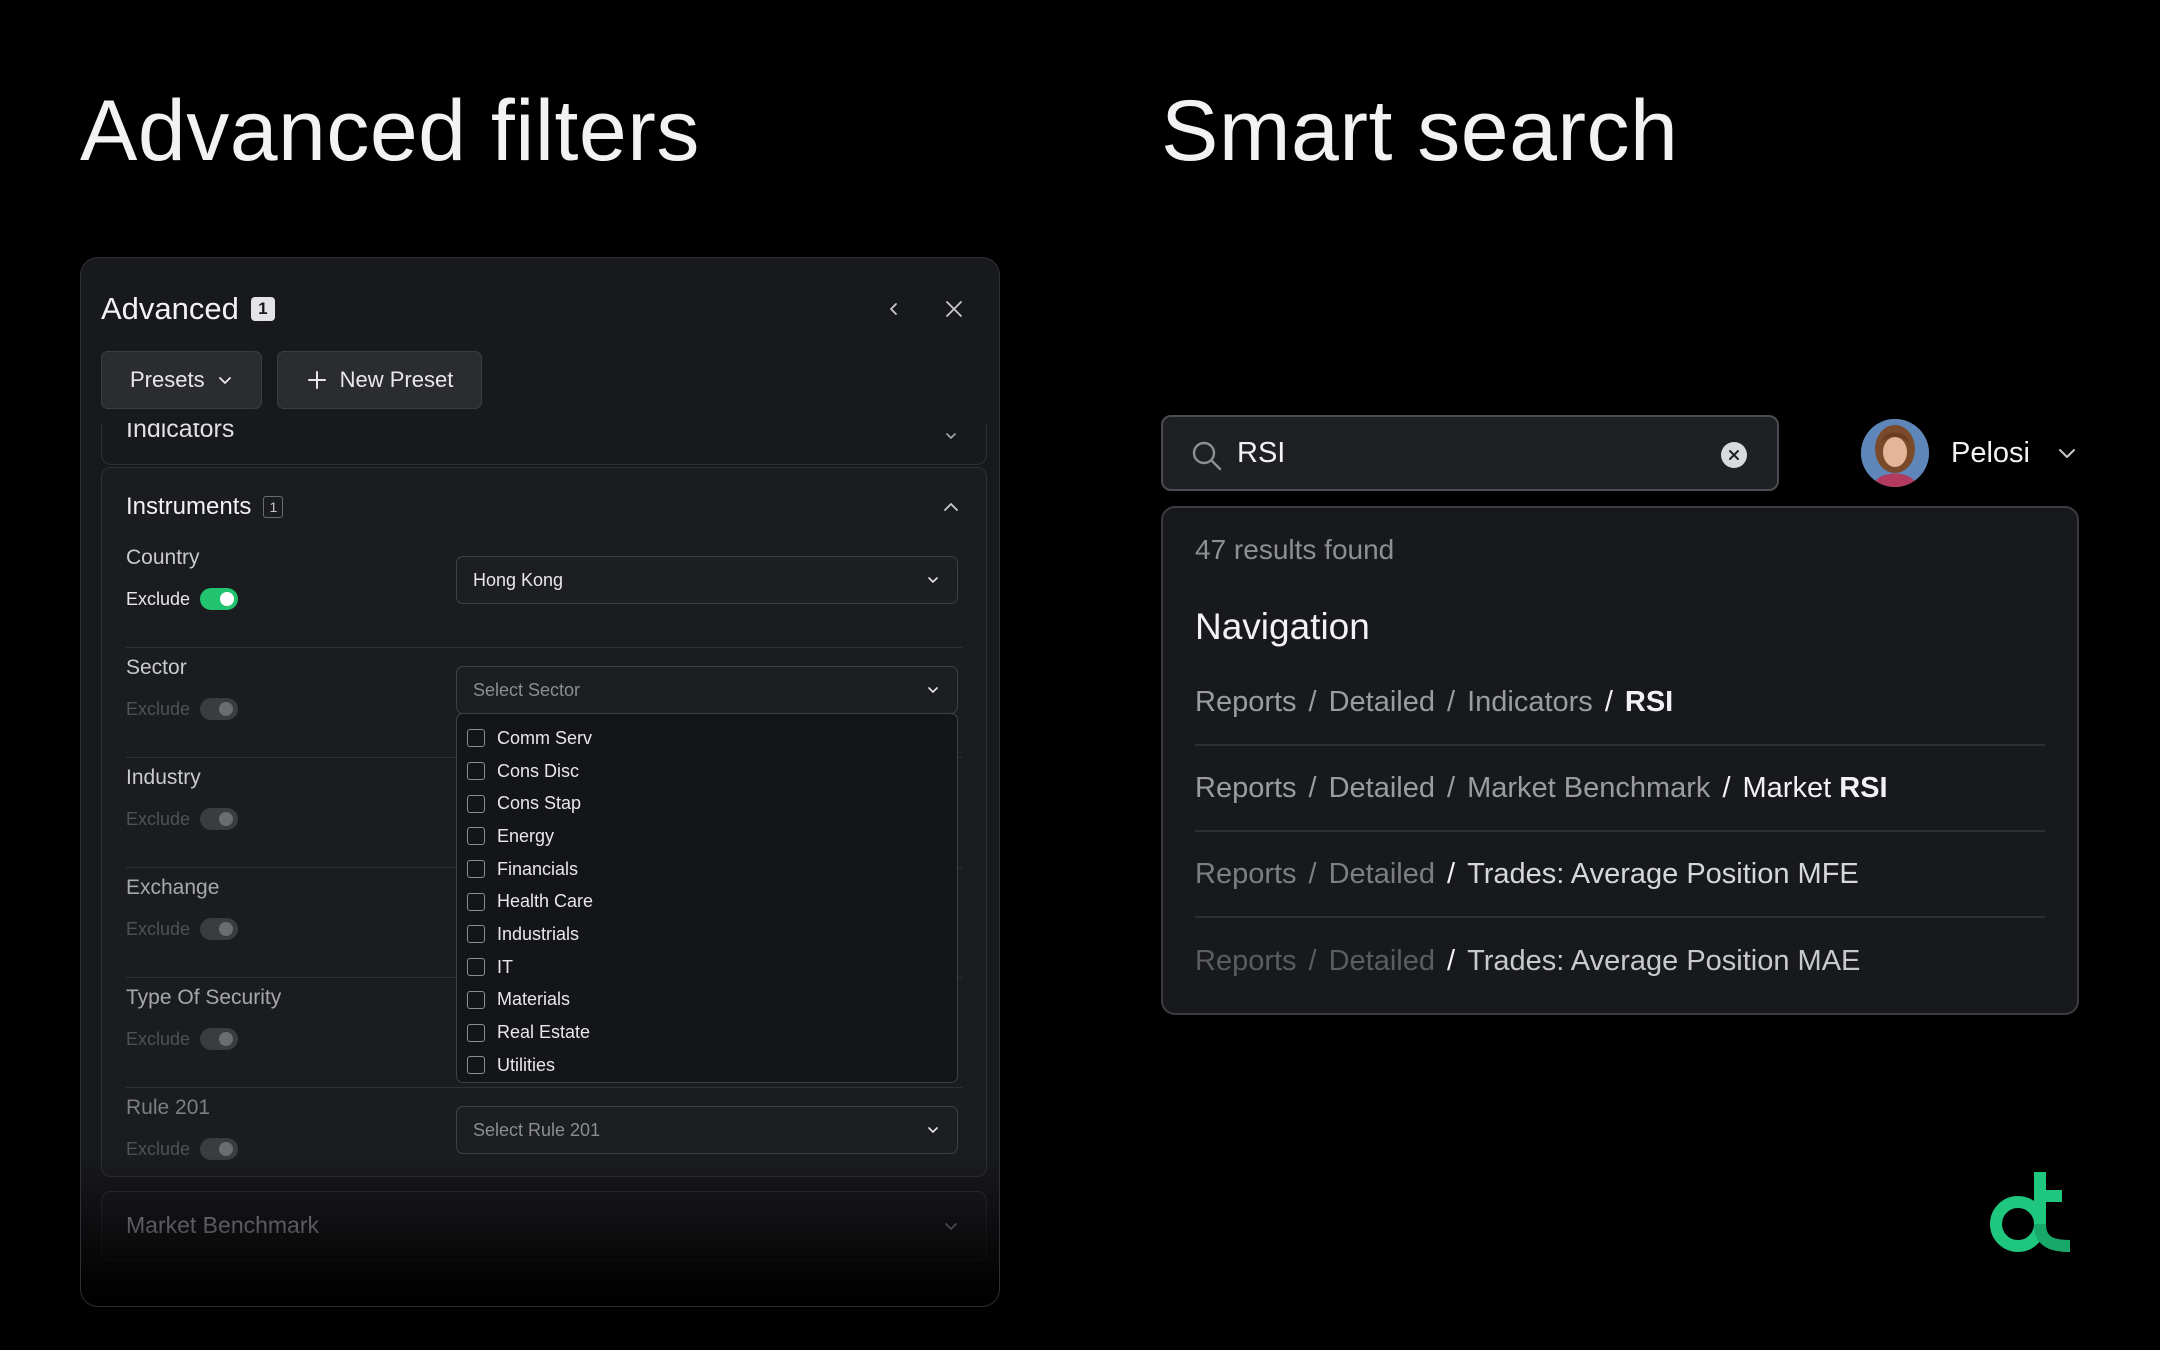 This screenshot has height=1350, width=2160. Describe the element at coordinates (526, 835) in the screenshot. I see `sector-option-label: Energy` at that location.